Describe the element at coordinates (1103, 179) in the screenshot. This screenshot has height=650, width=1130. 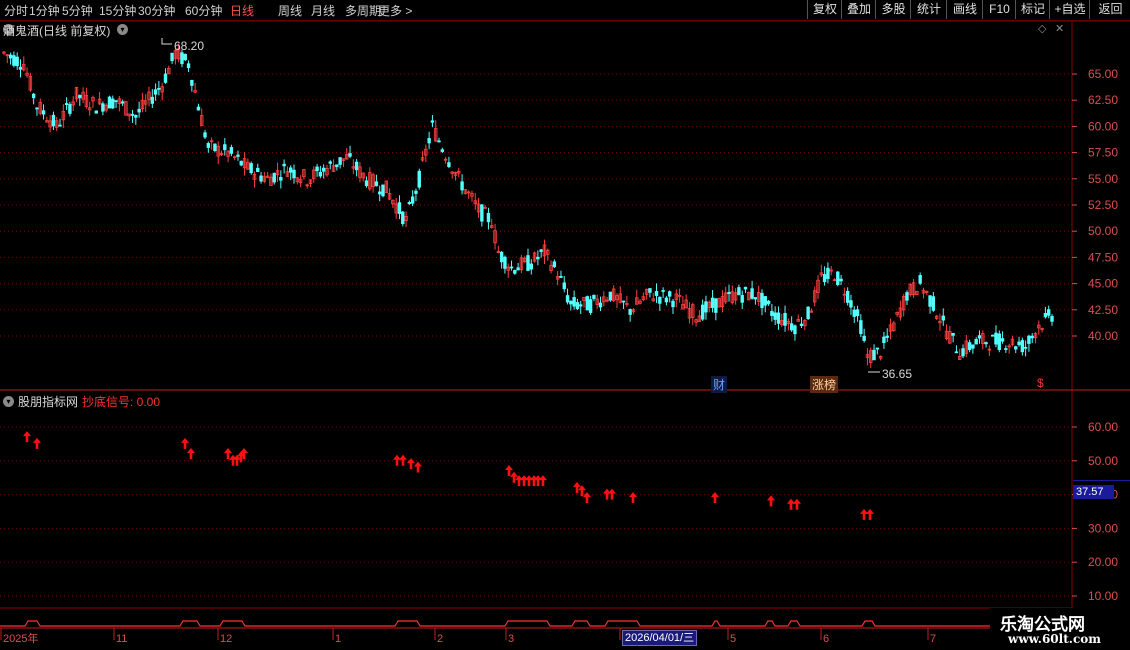
I see `price-tick-label: 55.00` at that location.